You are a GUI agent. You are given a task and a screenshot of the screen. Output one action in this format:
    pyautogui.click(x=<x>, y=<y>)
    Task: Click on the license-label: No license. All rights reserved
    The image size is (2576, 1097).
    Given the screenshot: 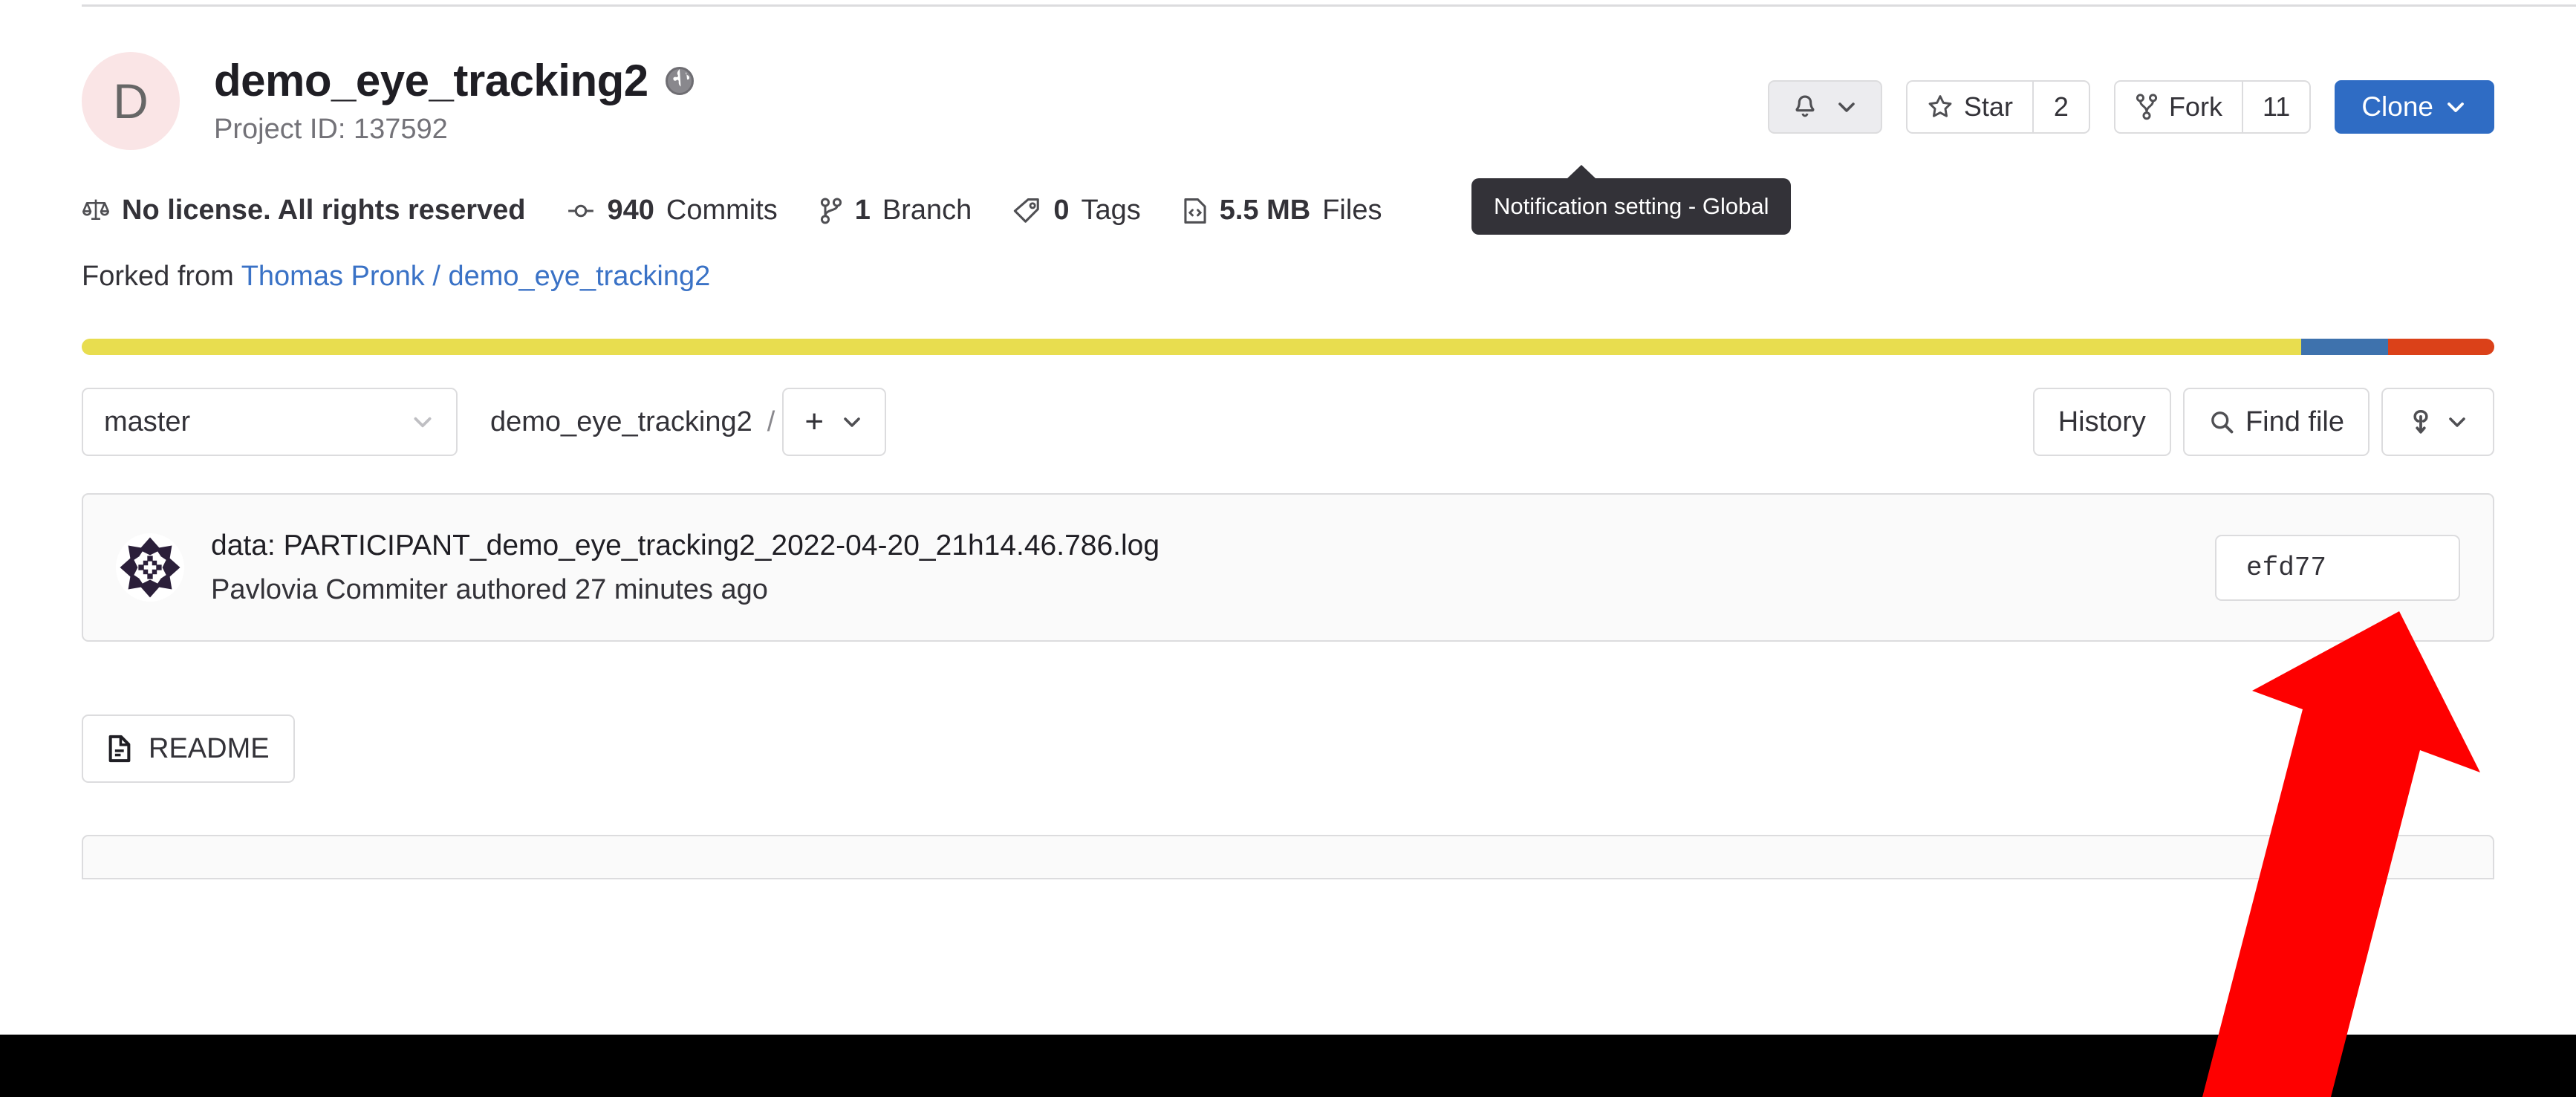 What is the action you would take?
    pyautogui.click(x=324, y=210)
    